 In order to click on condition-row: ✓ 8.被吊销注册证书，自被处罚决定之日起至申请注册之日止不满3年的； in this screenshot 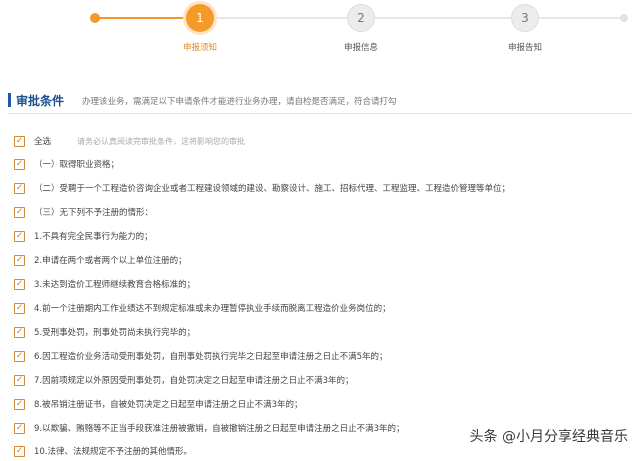, I will do `click(158, 404)`.